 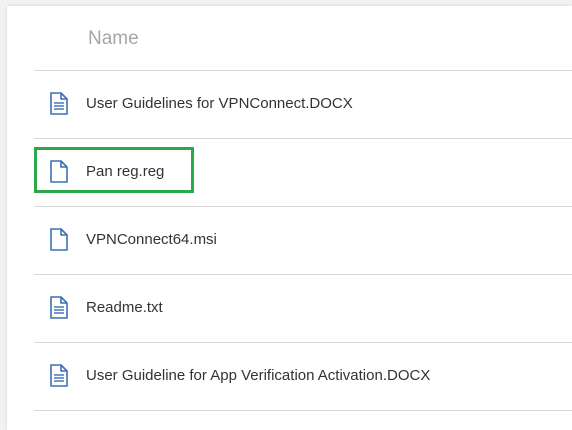 I want to click on file-row-selected: Pan reg.reg, so click(x=303, y=173).